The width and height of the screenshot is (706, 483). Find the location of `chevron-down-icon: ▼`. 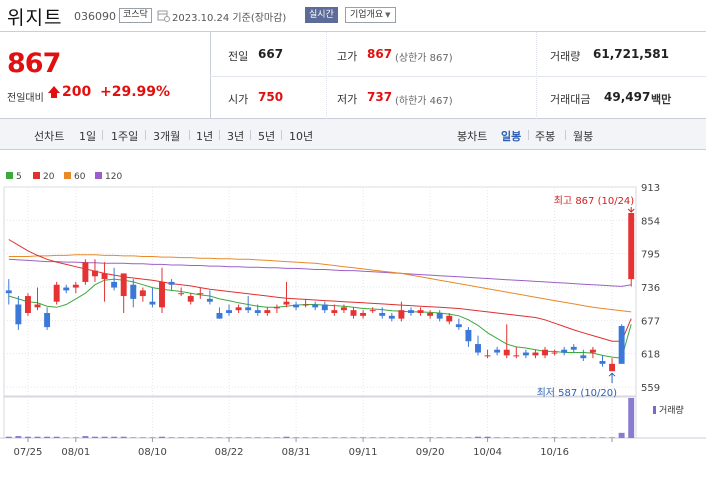

chevron-down-icon: ▼ is located at coordinates (388, 15).